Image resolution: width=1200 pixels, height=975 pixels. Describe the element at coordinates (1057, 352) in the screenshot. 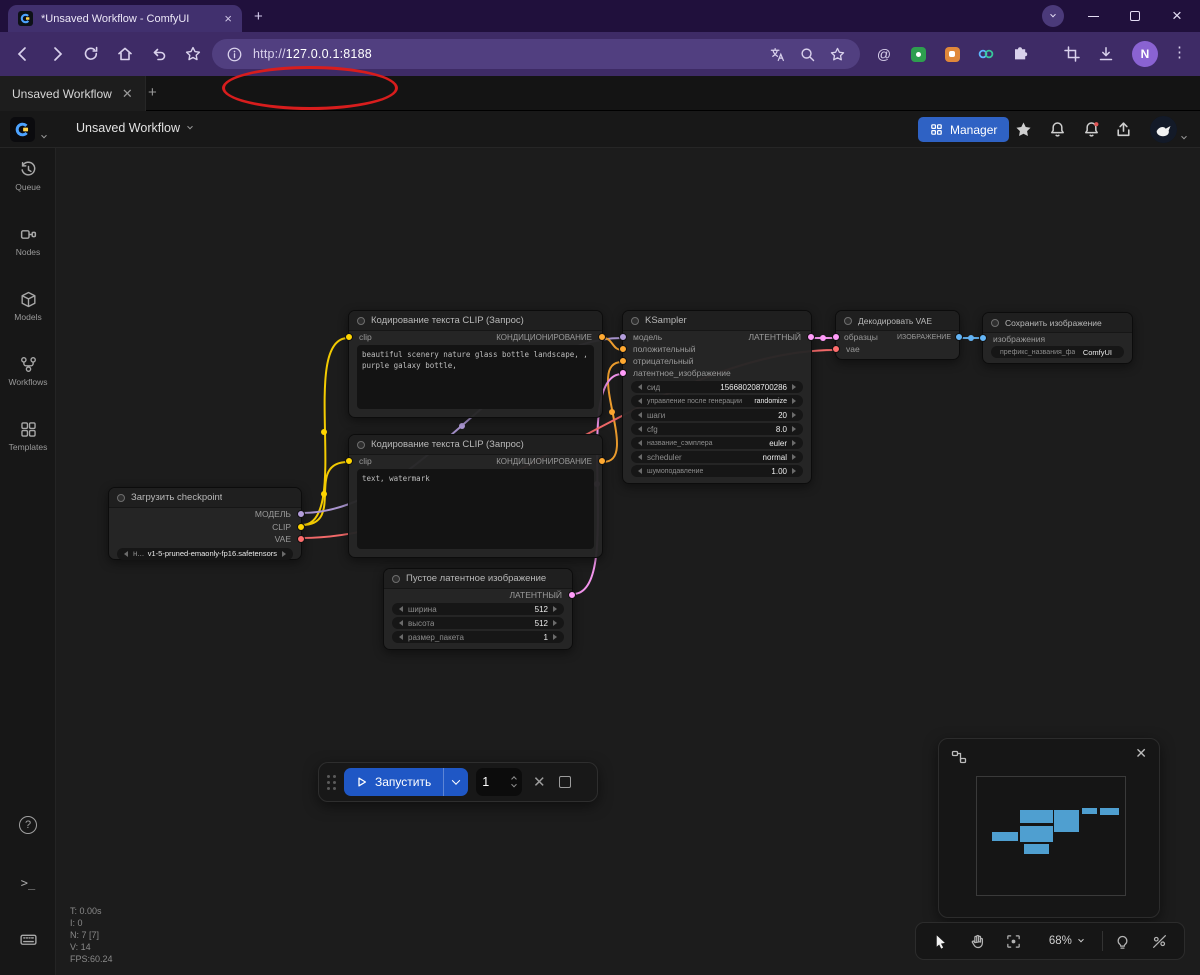

I see `filename-prefix-widget: префикс_названия_фа ComfyUI` at that location.